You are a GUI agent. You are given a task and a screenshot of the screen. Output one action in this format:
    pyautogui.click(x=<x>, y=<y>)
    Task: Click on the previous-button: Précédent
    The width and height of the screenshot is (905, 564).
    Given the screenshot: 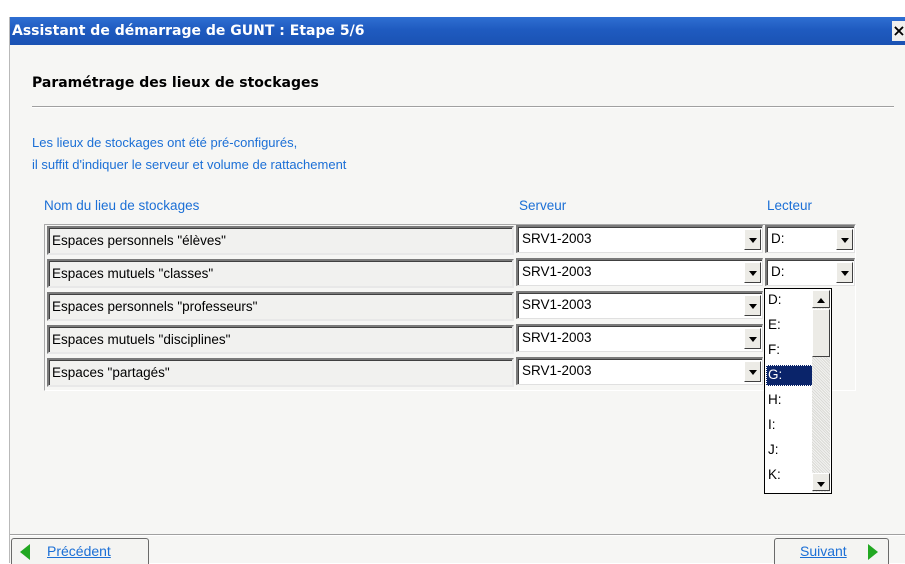 What is the action you would take?
    pyautogui.click(x=80, y=551)
    